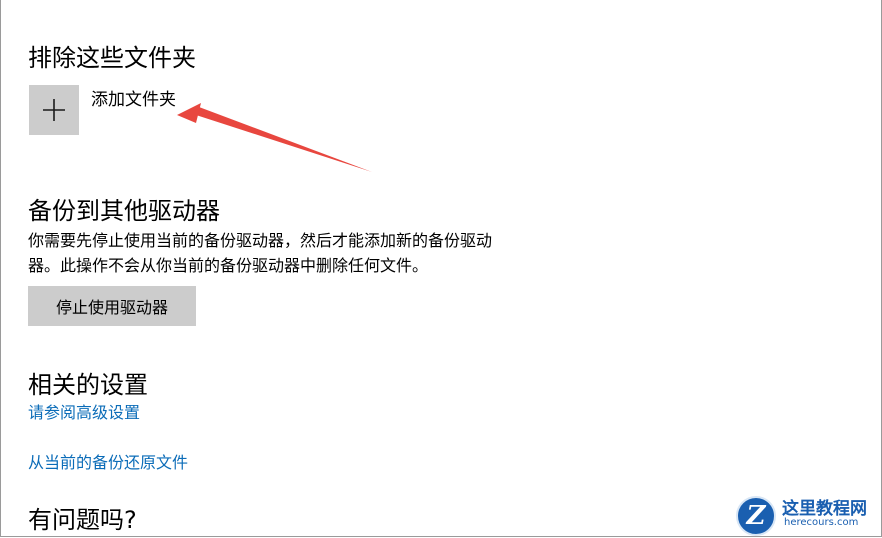 Image resolution: width=882 pixels, height=538 pixels. What do you see at coordinates (824, 509) in the screenshot?
I see `watermark-title: 这里教程网` at bounding box center [824, 509].